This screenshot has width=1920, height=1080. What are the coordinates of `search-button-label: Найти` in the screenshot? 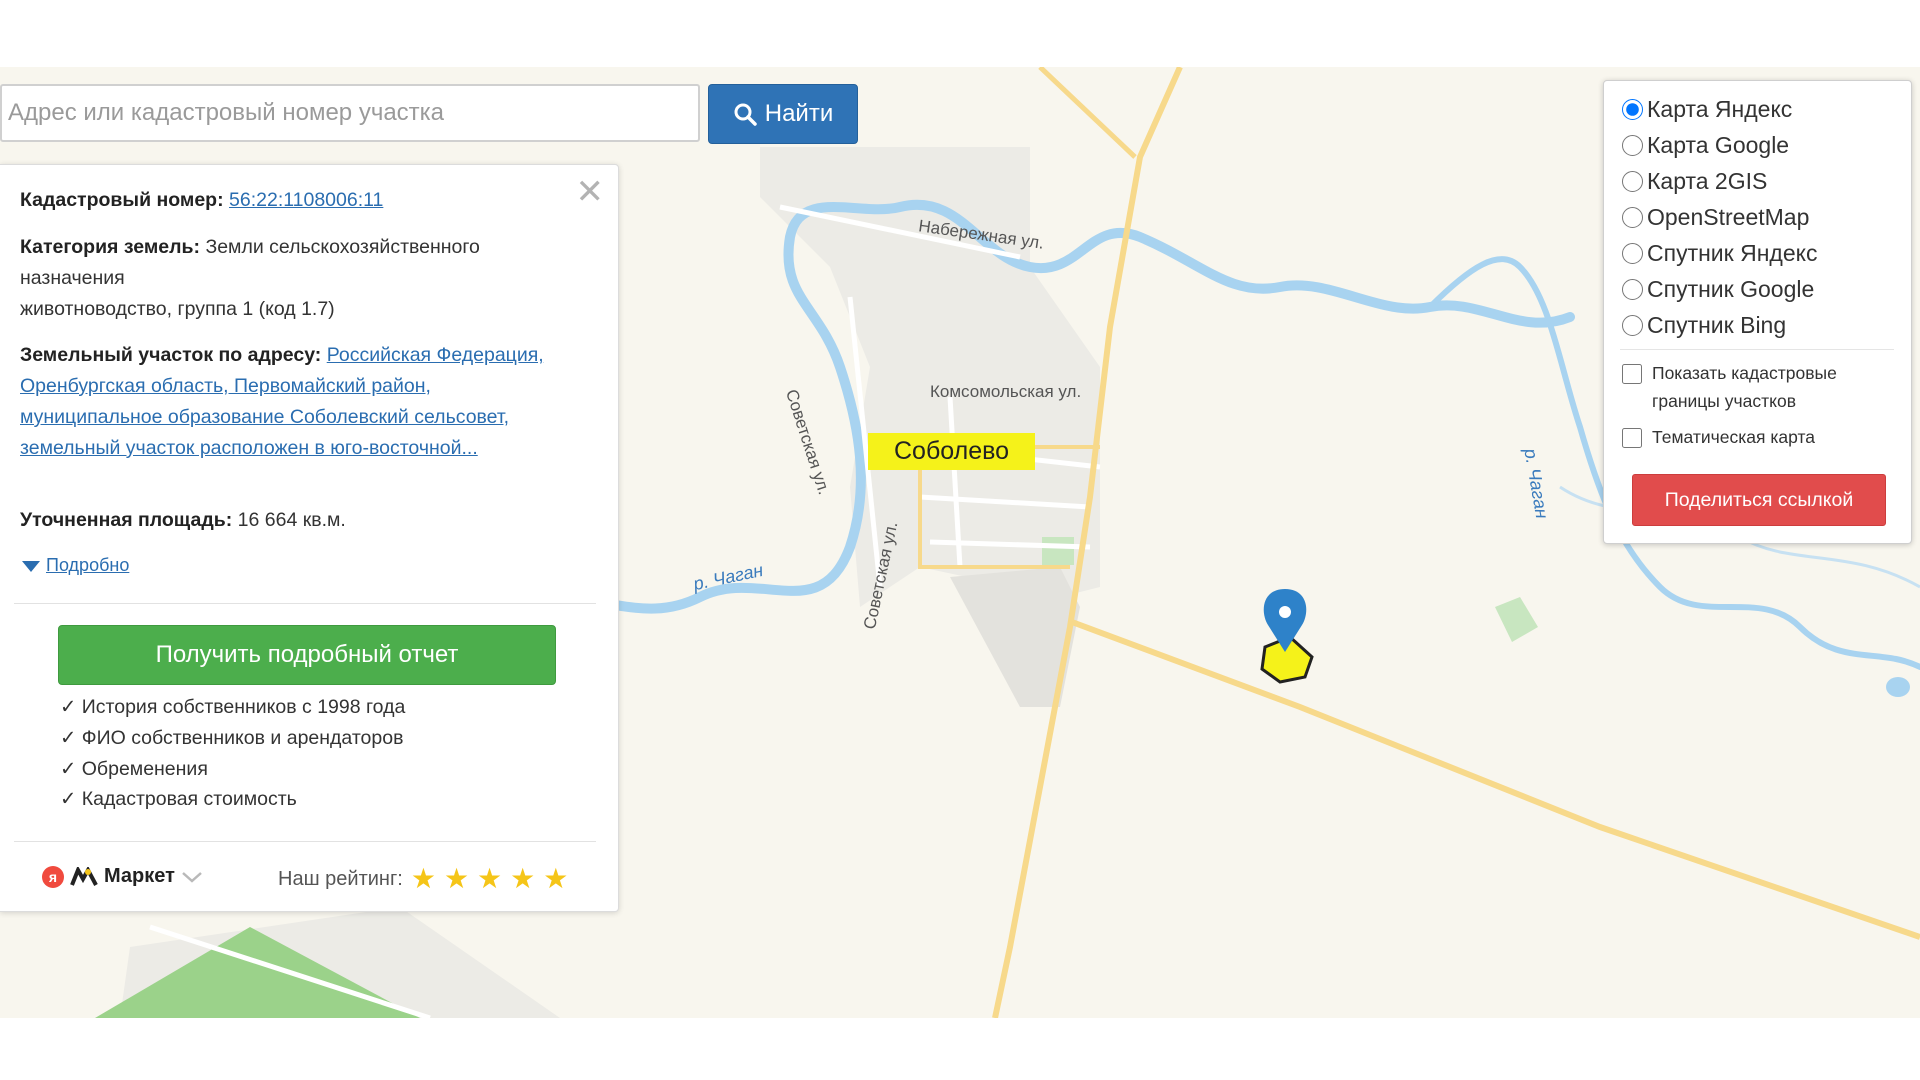 It's located at (799, 113).